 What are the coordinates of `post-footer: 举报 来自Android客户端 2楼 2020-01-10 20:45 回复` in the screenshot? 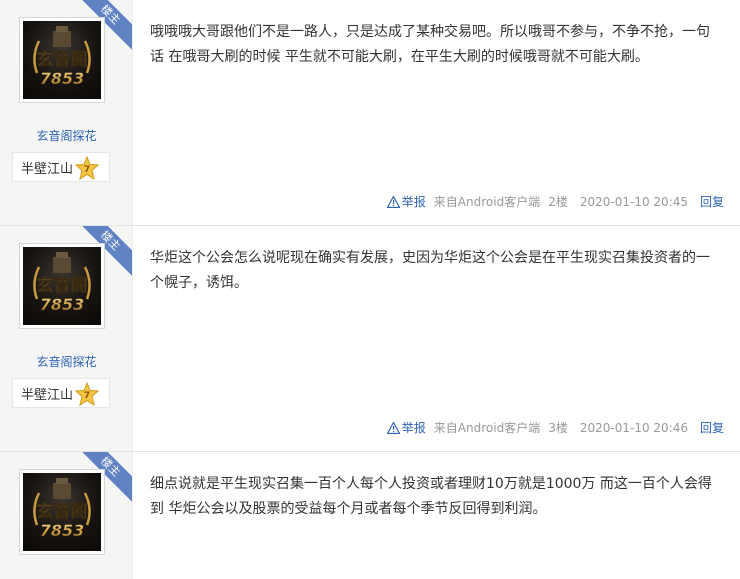 It's located at (555, 201).